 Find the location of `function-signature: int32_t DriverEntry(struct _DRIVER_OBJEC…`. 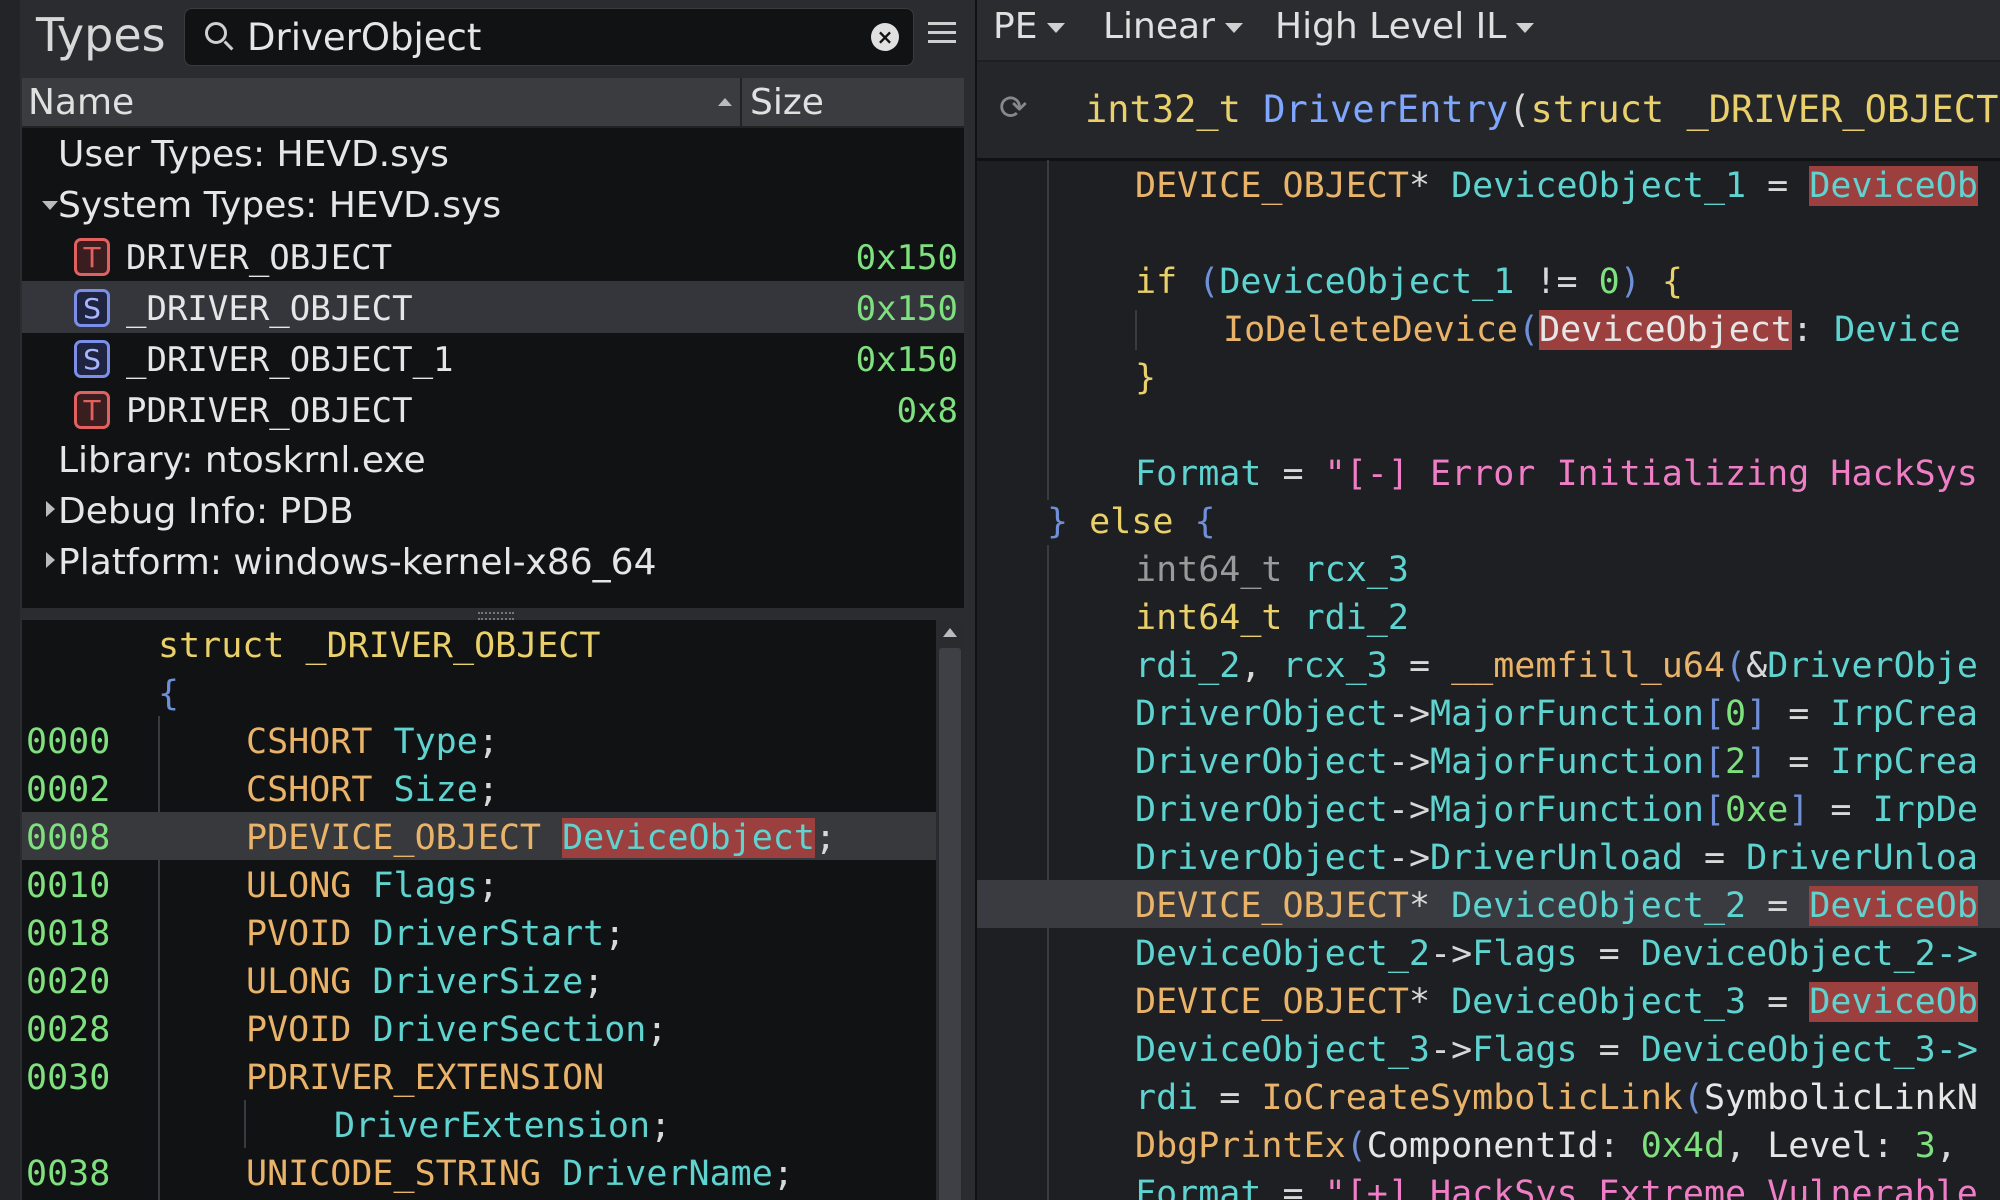

function-signature: int32_t DriverEntry(struct _DRIVER_OBJEC… is located at coordinates (1542, 109).